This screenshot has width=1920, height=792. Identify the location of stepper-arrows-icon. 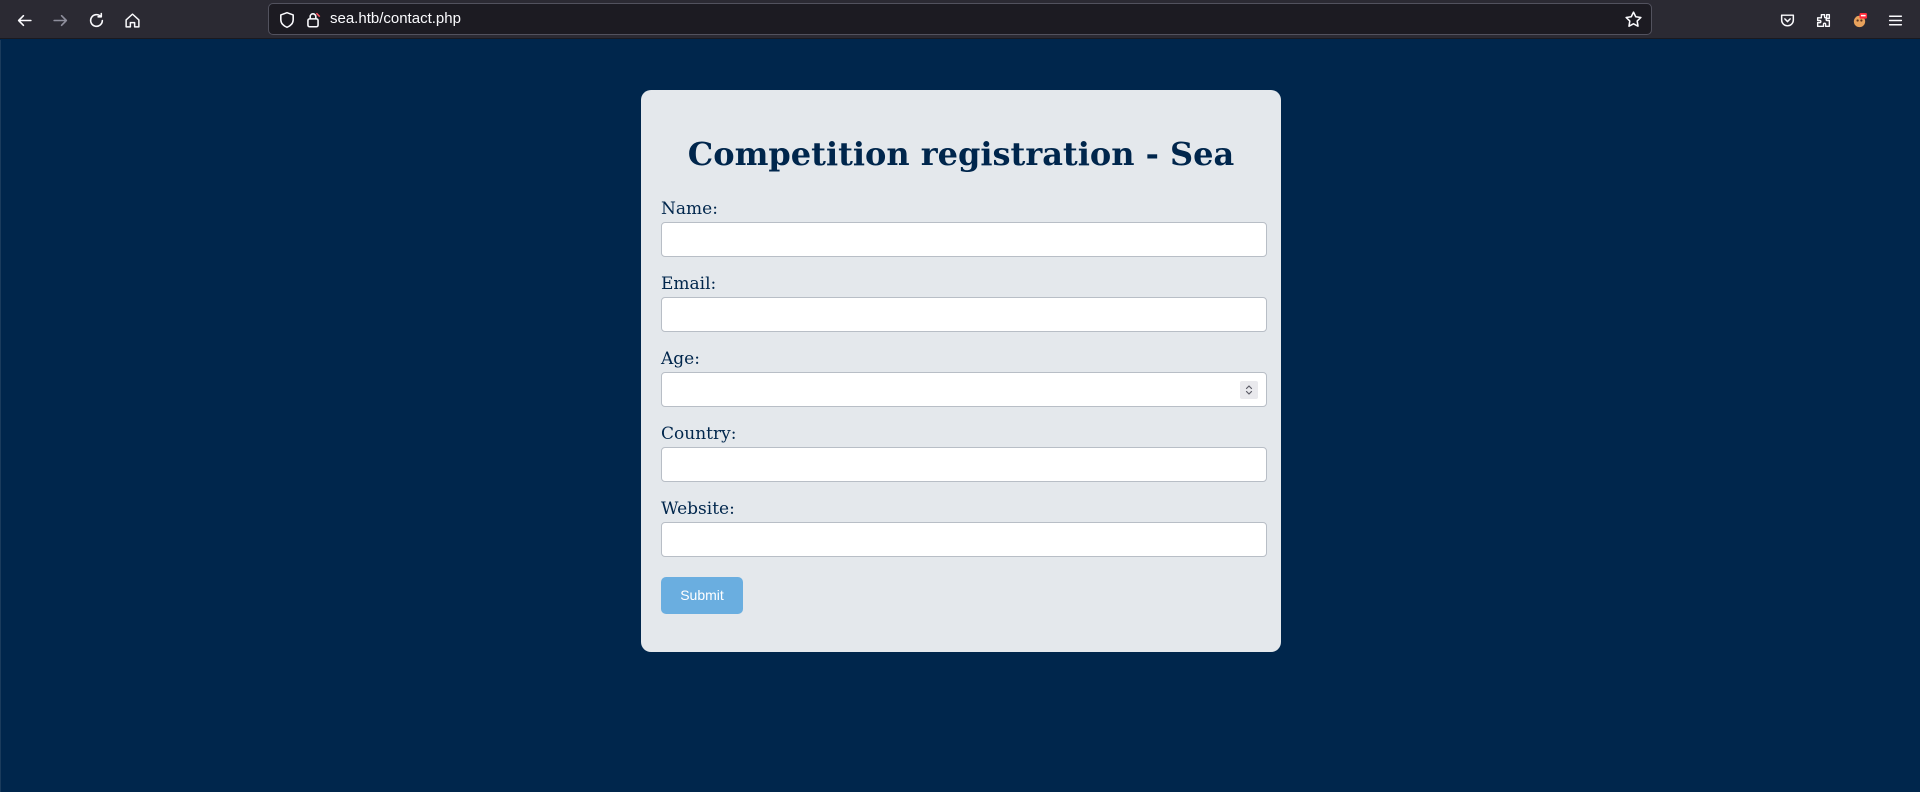
(1249, 390).